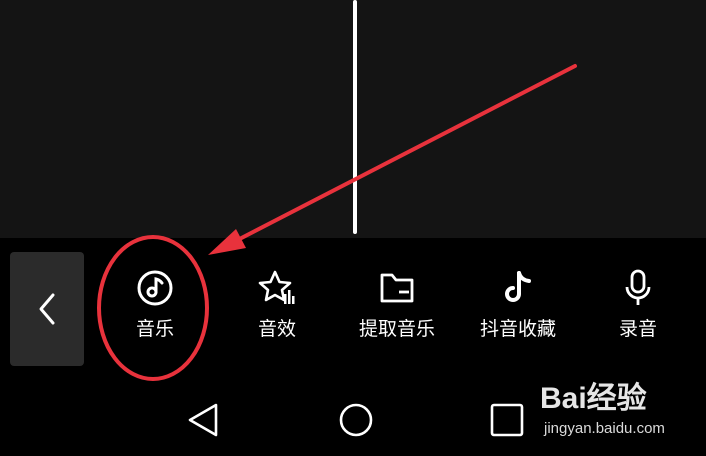  Describe the element at coordinates (637, 329) in the screenshot. I see `tool-label: 录音` at that location.